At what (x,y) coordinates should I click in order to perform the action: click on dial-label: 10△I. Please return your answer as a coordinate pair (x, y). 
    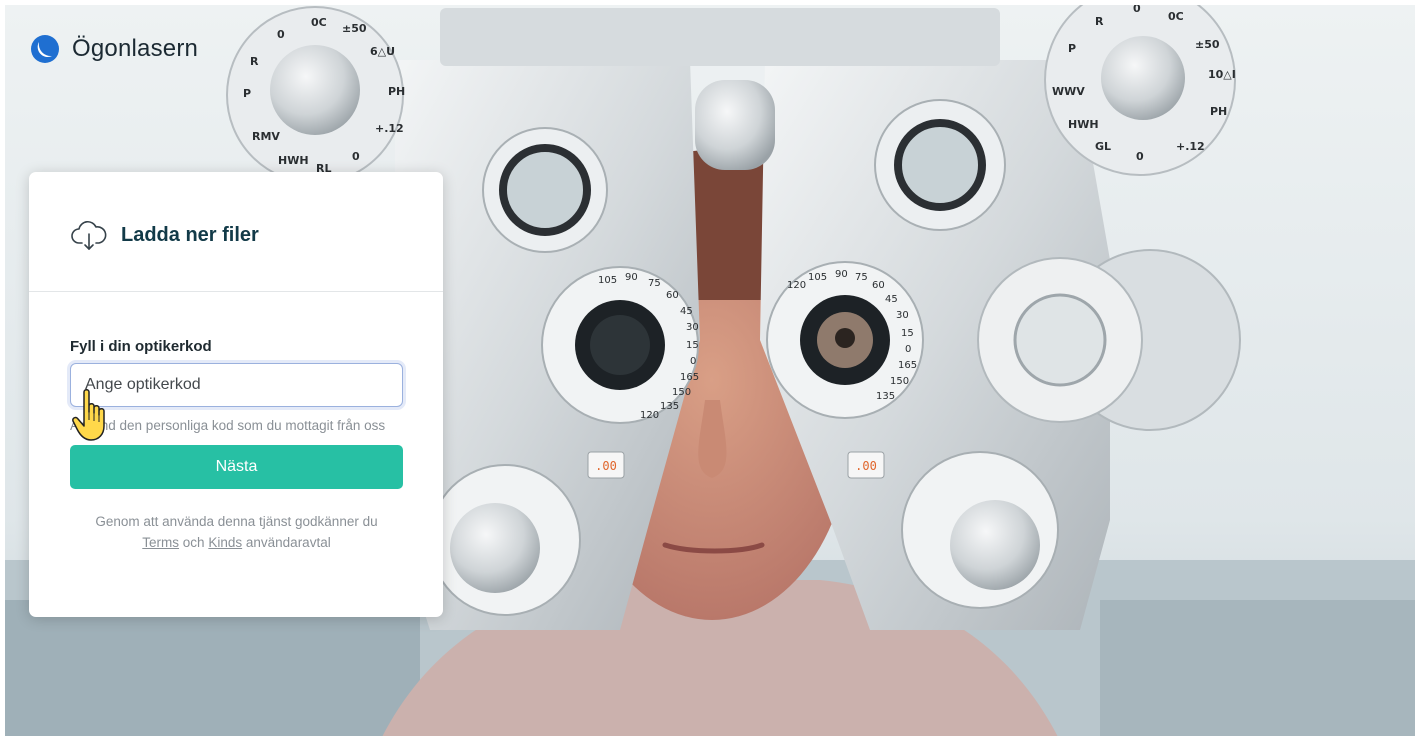
    Looking at the image, I should click on (1222, 74).